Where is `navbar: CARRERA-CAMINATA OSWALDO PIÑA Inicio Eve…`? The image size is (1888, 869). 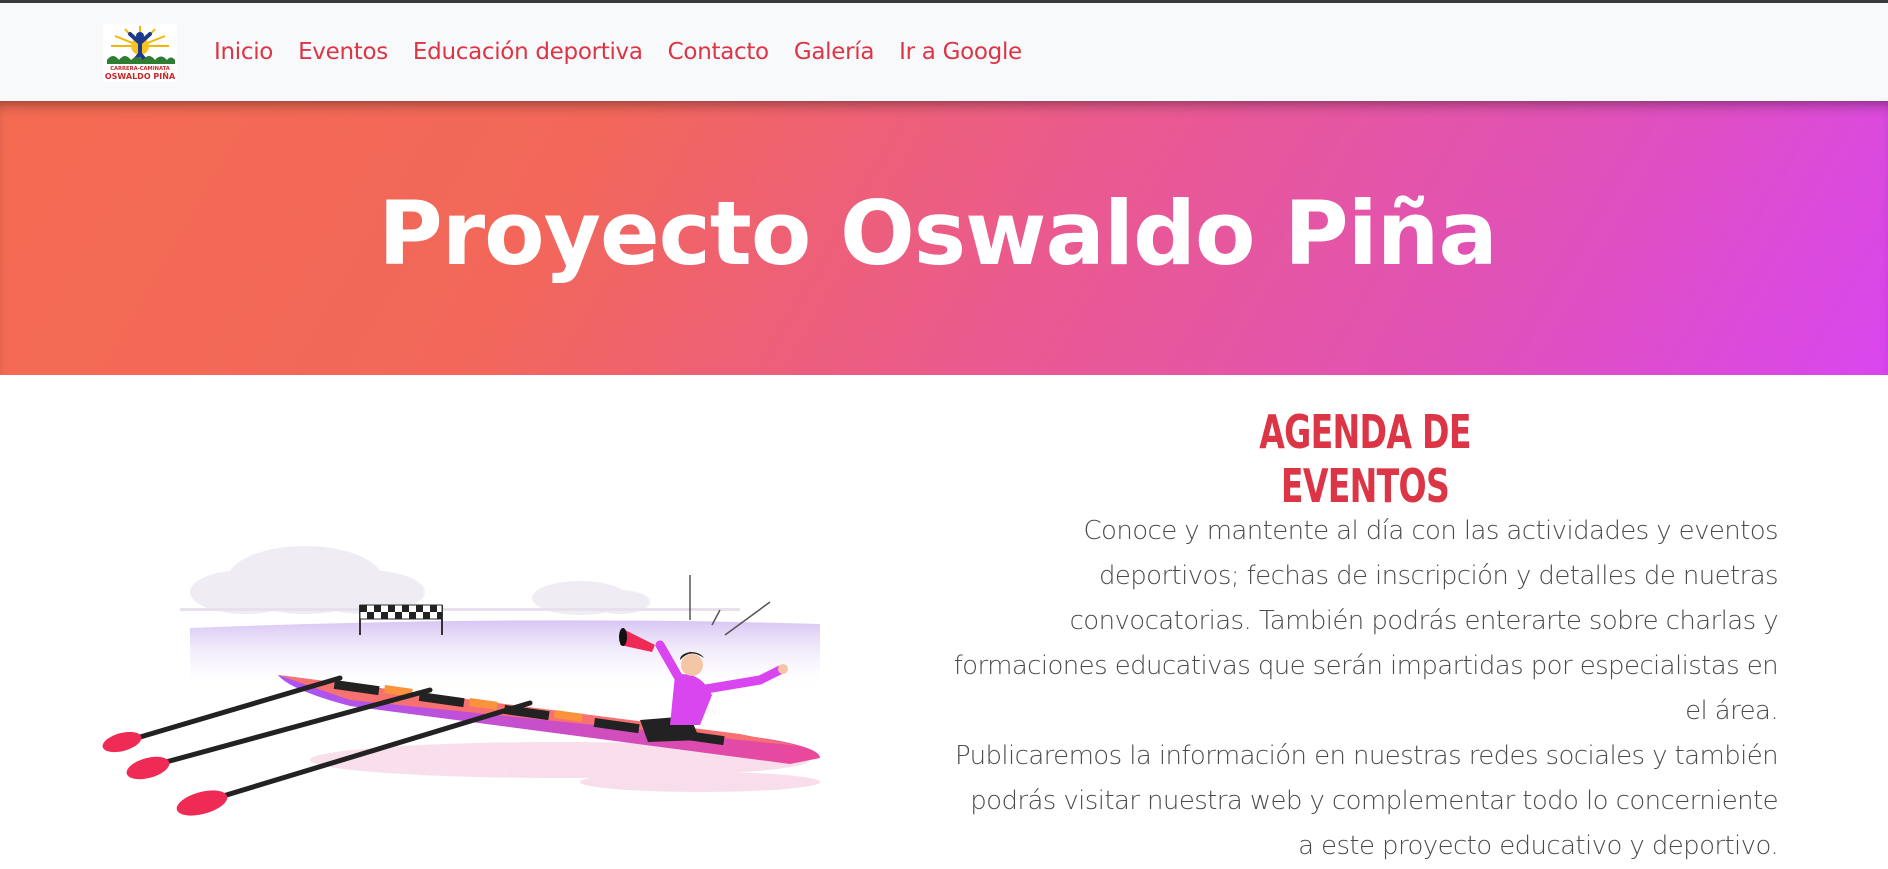
navbar: CARRERA-CAMINATA OSWALDO PIÑA Inicio Eve… is located at coordinates (944, 52).